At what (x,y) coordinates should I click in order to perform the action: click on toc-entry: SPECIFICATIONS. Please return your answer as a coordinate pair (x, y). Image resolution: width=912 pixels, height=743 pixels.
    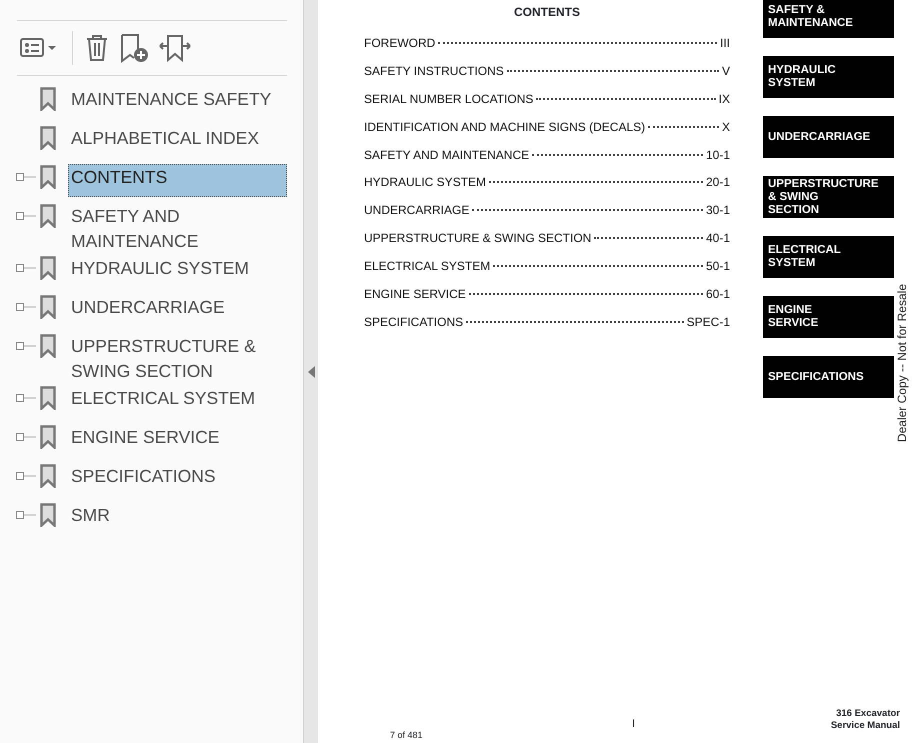
    Looking at the image, I should click on (414, 322).